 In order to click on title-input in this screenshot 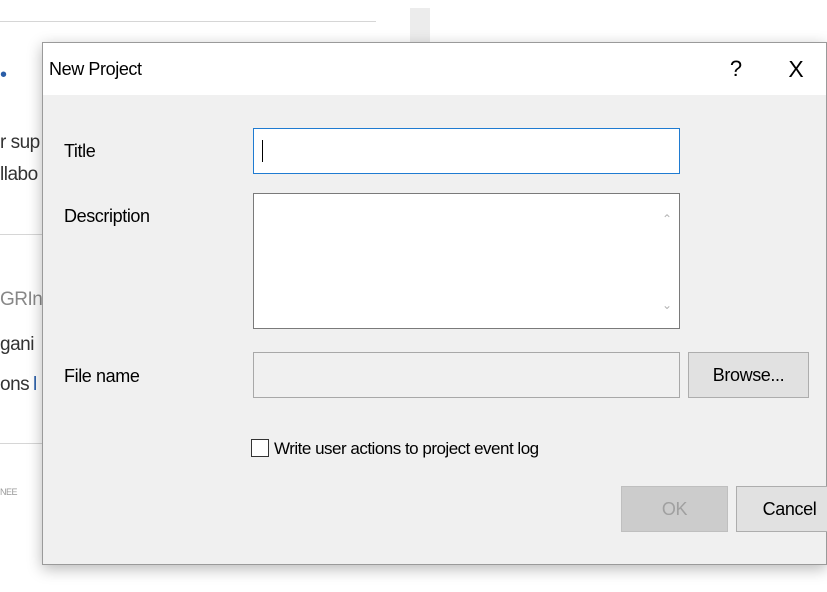, I will do `click(466, 151)`.